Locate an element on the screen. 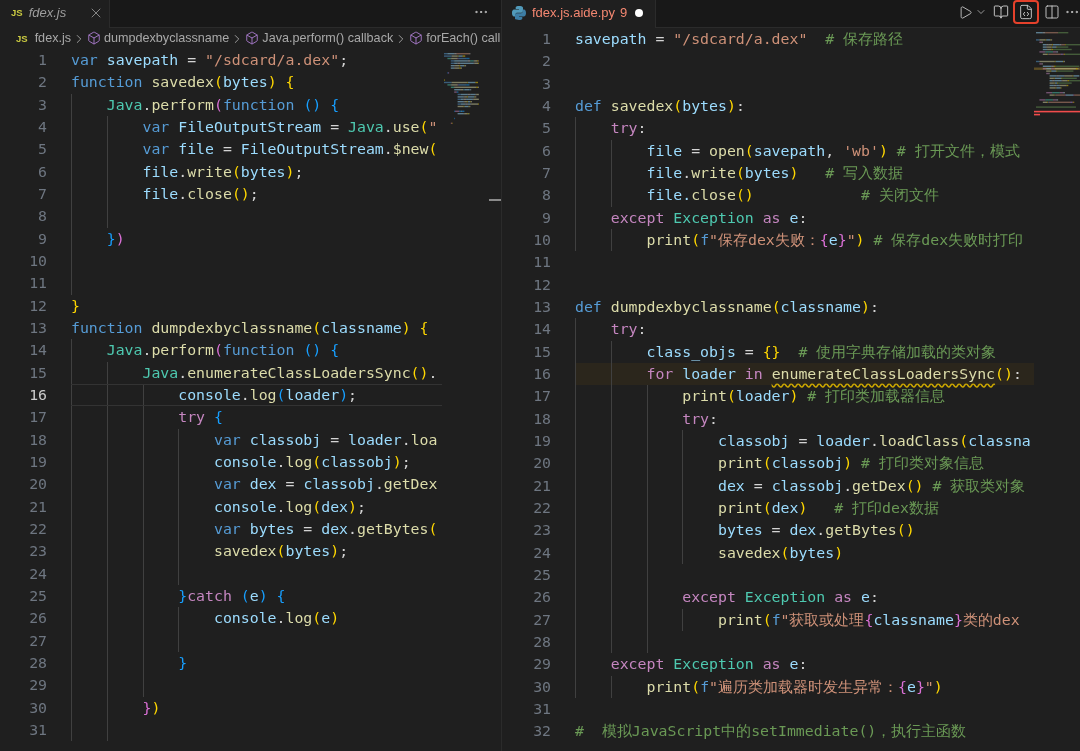 Image resolution: width=1080 pixels, height=751 pixels. code-line: bytes = dex.getBytes() is located at coordinates (816, 531).